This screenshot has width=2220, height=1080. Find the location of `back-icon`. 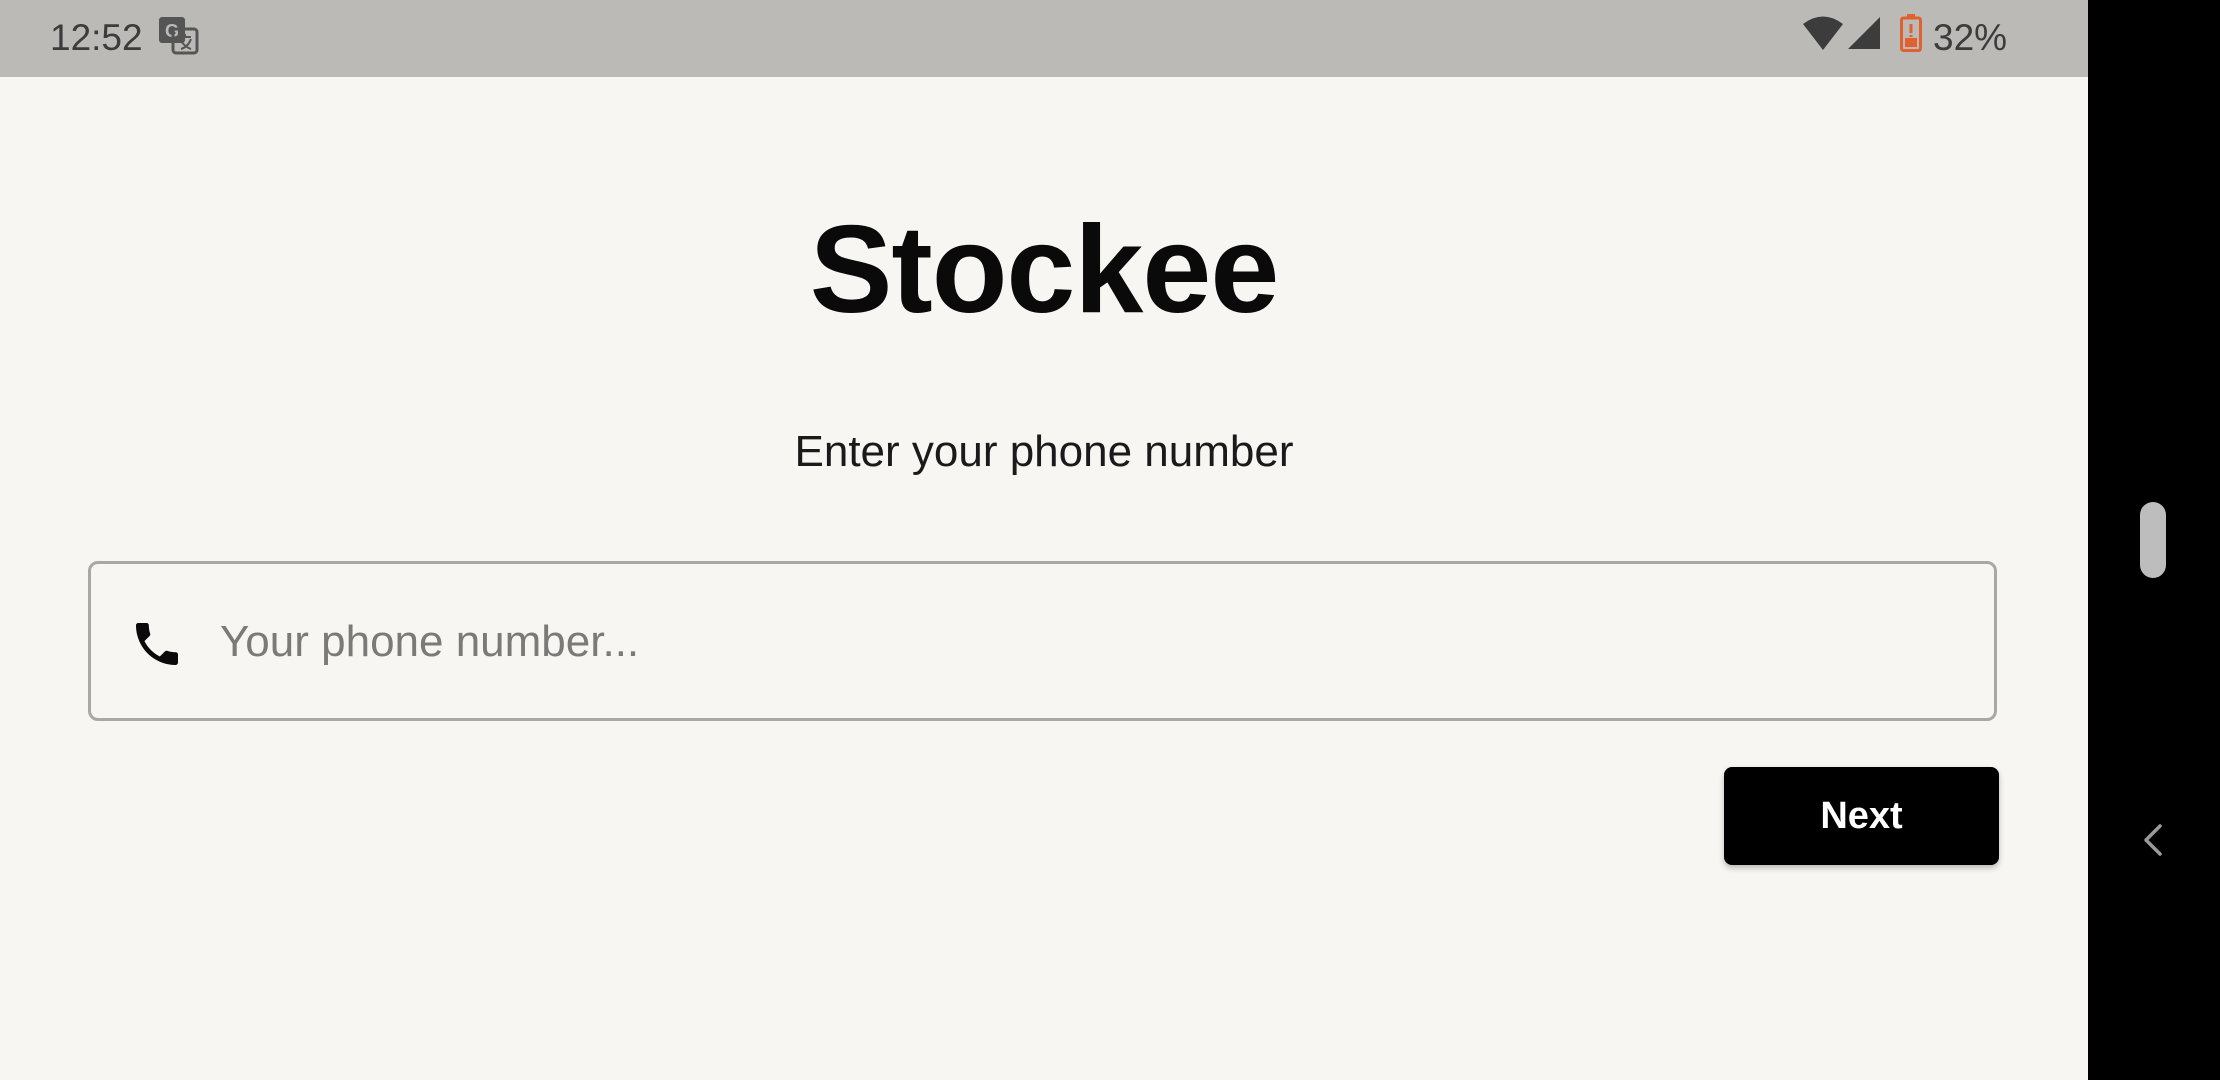

back-icon is located at coordinates (2154, 840).